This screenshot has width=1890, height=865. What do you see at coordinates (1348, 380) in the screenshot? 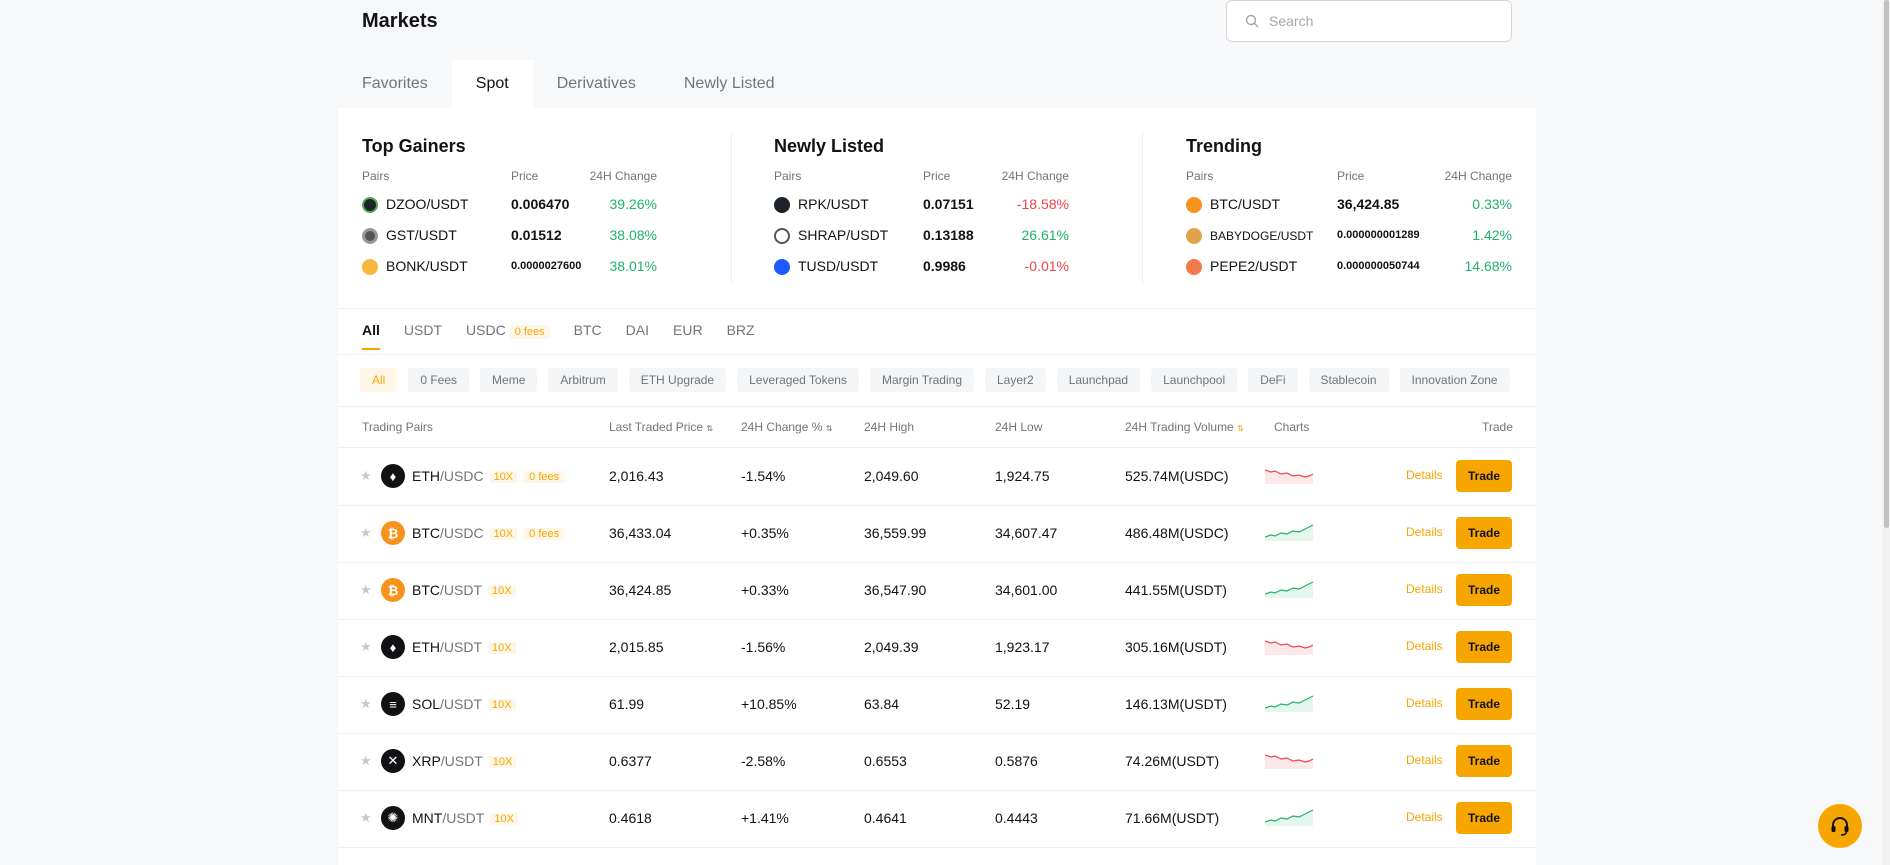
I see `chip-stablecoin: Stablecoin` at bounding box center [1348, 380].